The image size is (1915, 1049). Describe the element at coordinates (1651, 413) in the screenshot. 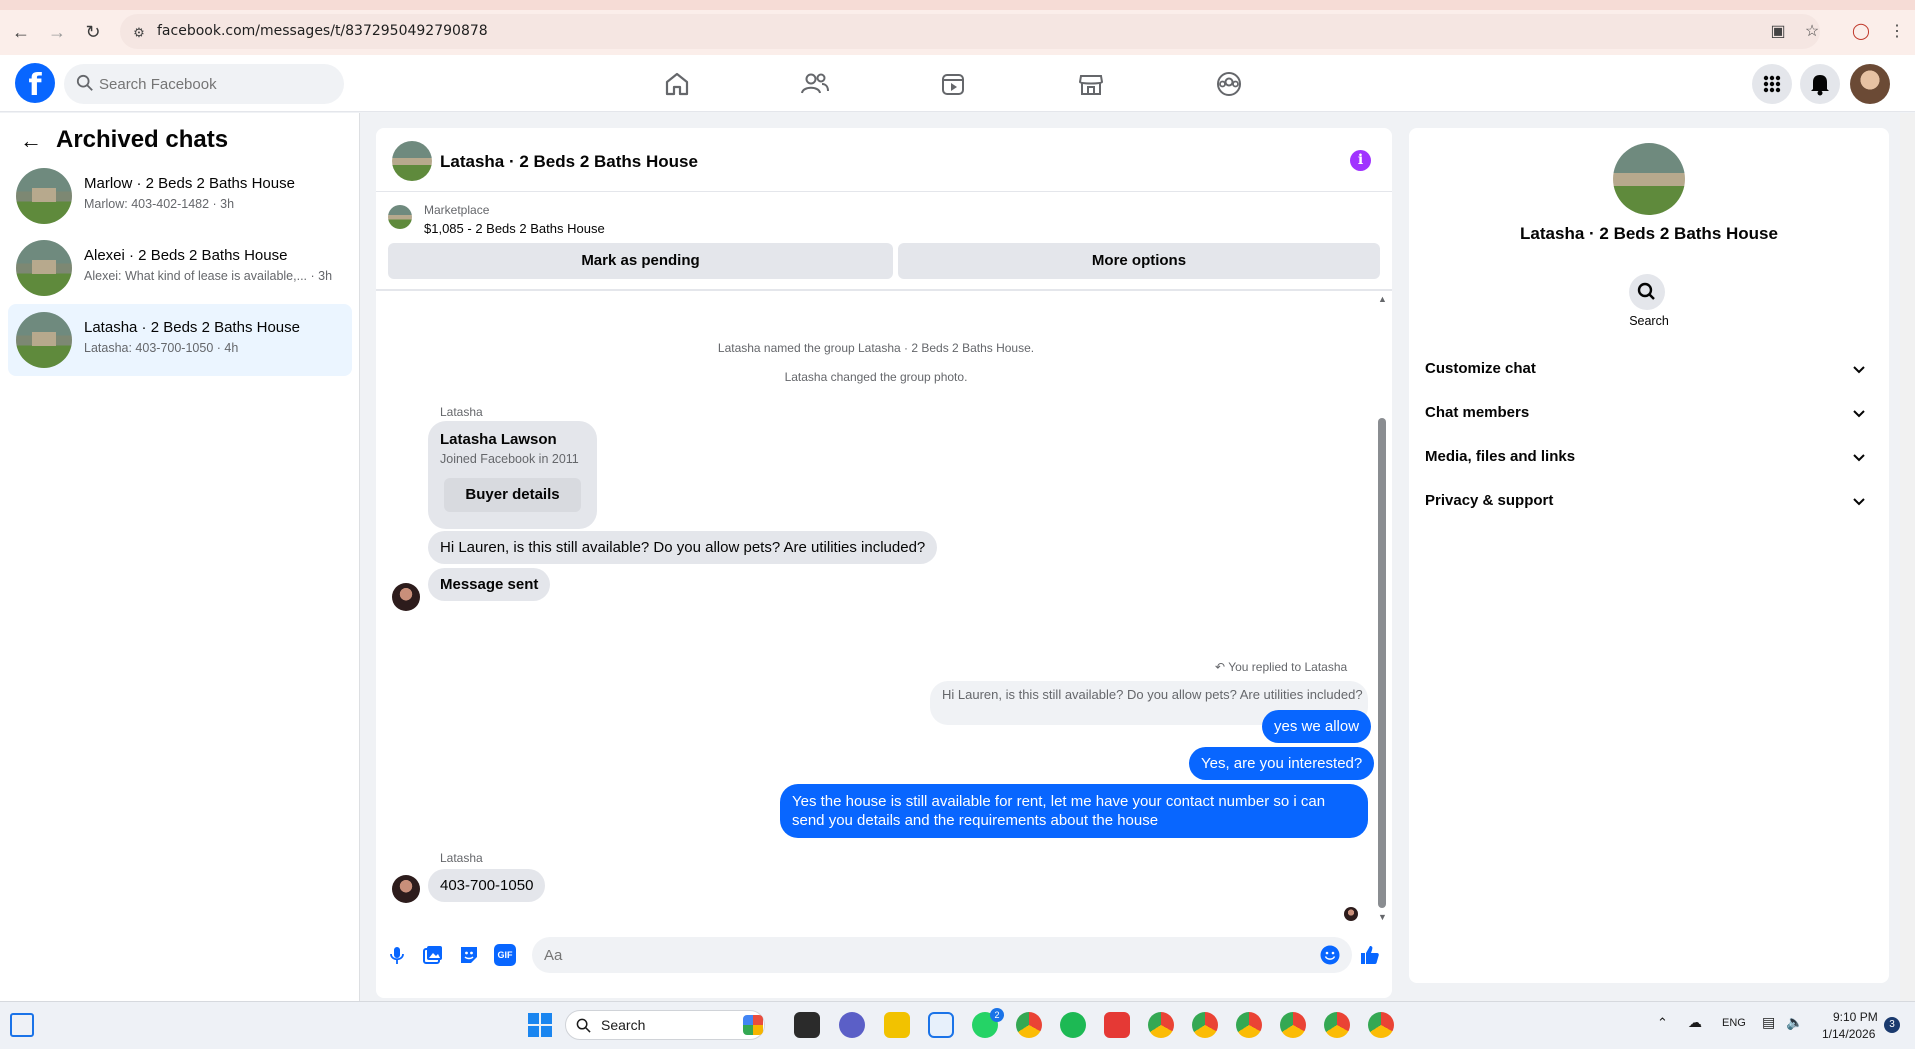

I see `section-chat-members: Chat members` at that location.